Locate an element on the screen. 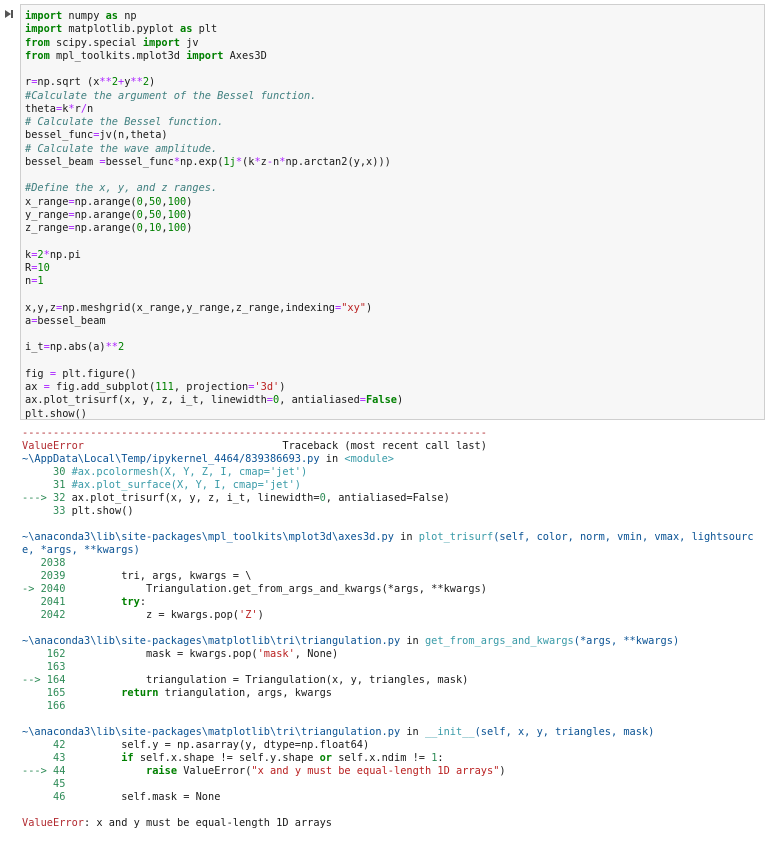 This screenshot has height=861, width=772. traceback-line: 46 self.mask = None is located at coordinates (393, 797).